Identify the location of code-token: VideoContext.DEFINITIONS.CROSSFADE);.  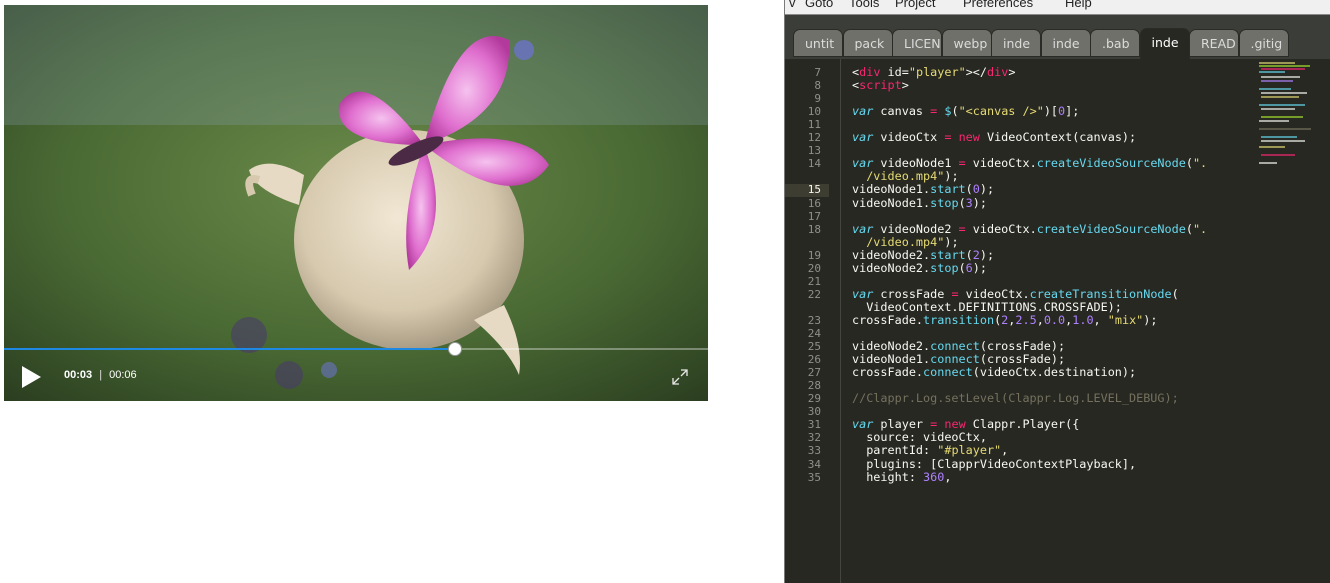
(987, 306).